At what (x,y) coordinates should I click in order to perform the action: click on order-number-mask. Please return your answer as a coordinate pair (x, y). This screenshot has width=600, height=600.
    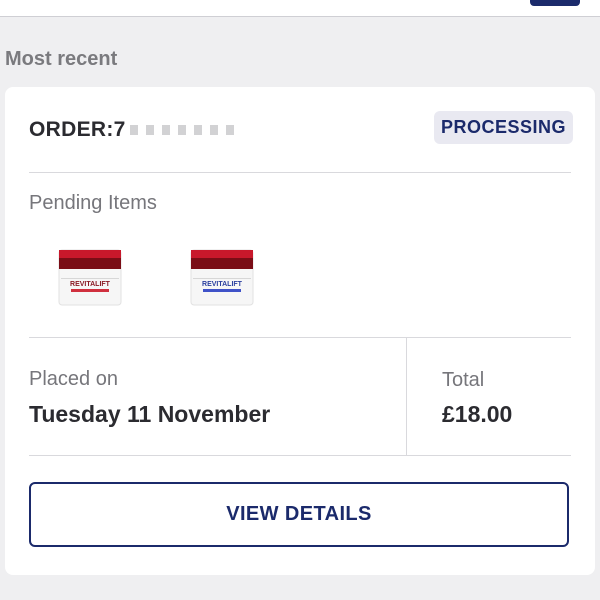
    Looking at the image, I should click on (184, 130).